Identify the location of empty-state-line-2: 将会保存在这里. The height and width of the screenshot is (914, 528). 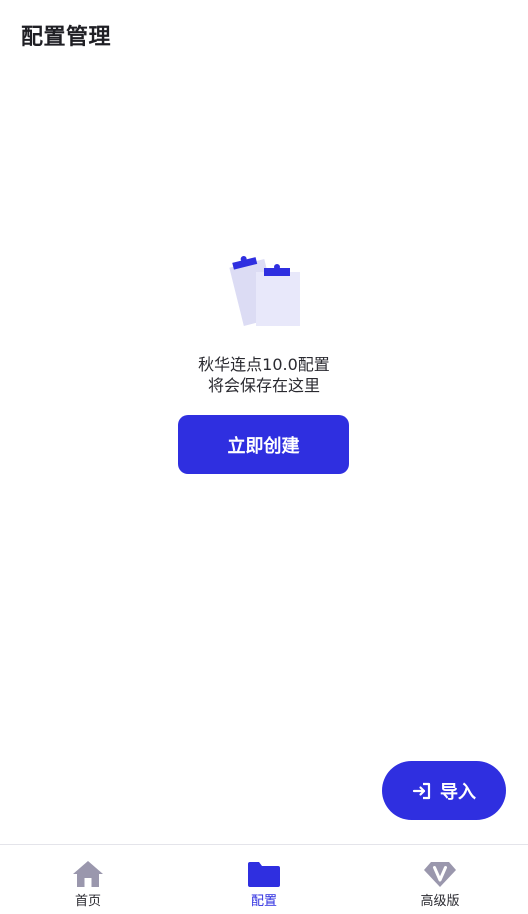
(263, 385).